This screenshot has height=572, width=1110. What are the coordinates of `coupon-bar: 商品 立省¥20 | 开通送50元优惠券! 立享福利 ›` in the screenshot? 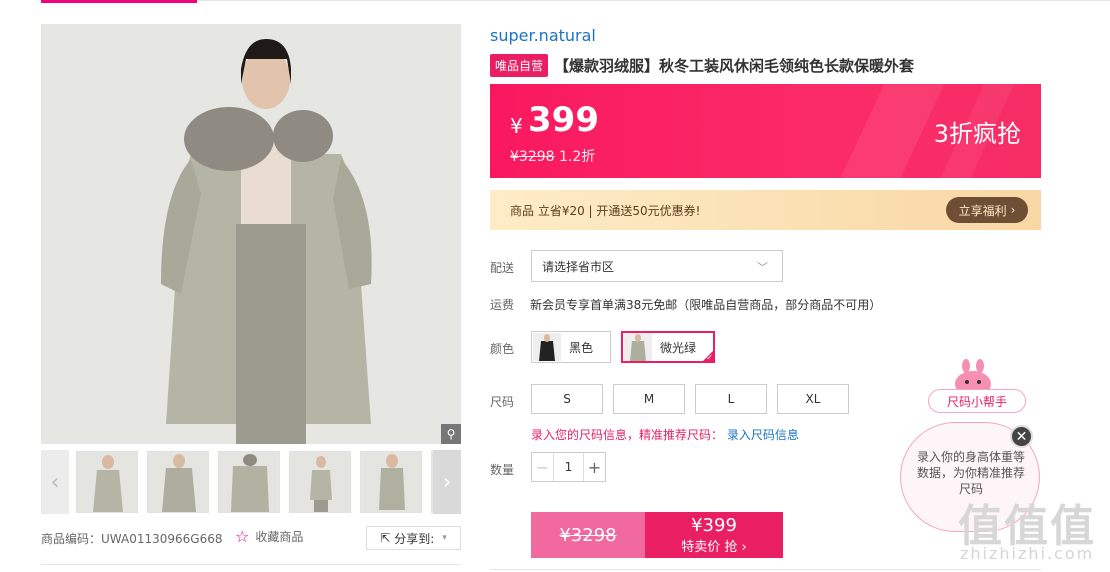 It's located at (765, 210).